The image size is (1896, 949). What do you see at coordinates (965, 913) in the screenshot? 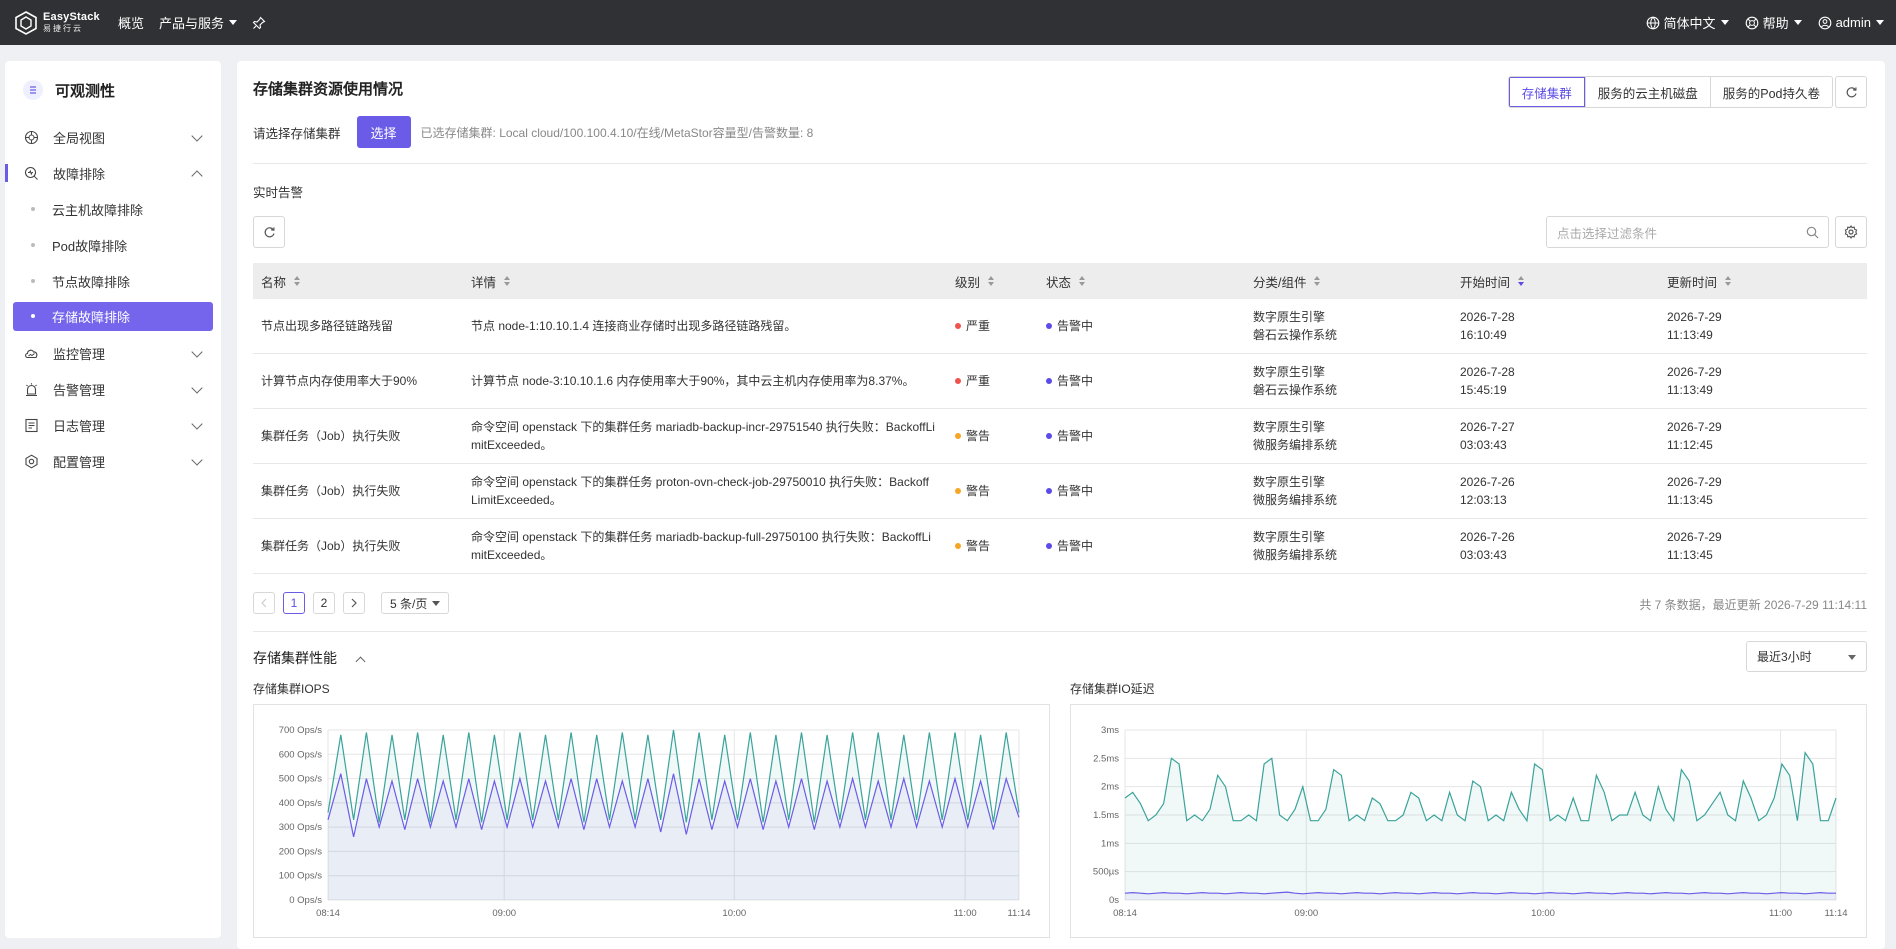
I see `x-tick-label: 11:00` at bounding box center [965, 913].